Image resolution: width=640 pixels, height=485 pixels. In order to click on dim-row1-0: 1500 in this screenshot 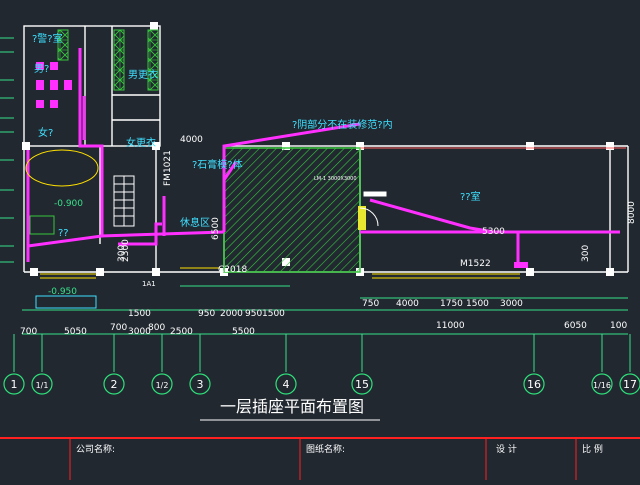, I will do `click(139, 314)`.